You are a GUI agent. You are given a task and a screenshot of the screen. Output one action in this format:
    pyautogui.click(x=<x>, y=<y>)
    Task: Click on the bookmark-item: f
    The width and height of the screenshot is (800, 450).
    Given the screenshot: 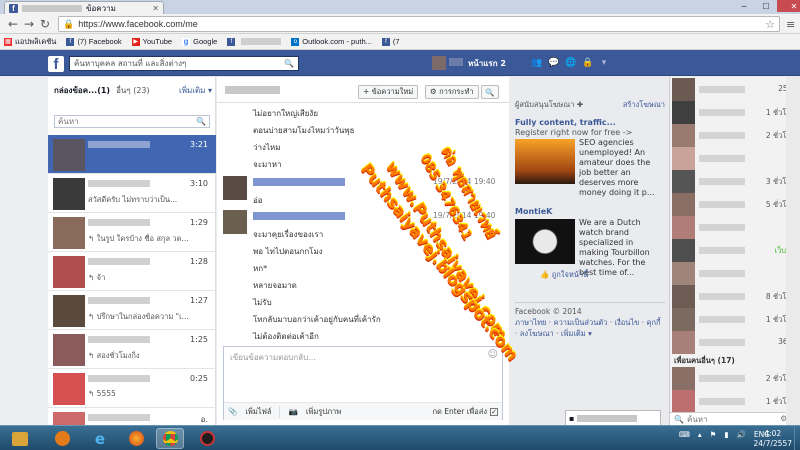 What is the action you would take?
    pyautogui.click(x=254, y=41)
    